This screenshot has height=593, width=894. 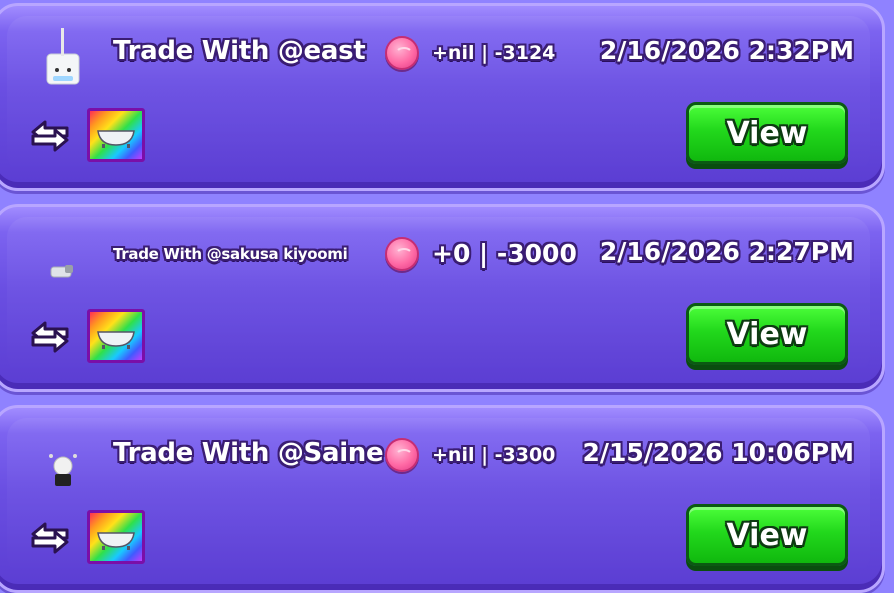 What do you see at coordinates (494, 455) in the screenshot?
I see `trade-amount: +nil | -3300` at bounding box center [494, 455].